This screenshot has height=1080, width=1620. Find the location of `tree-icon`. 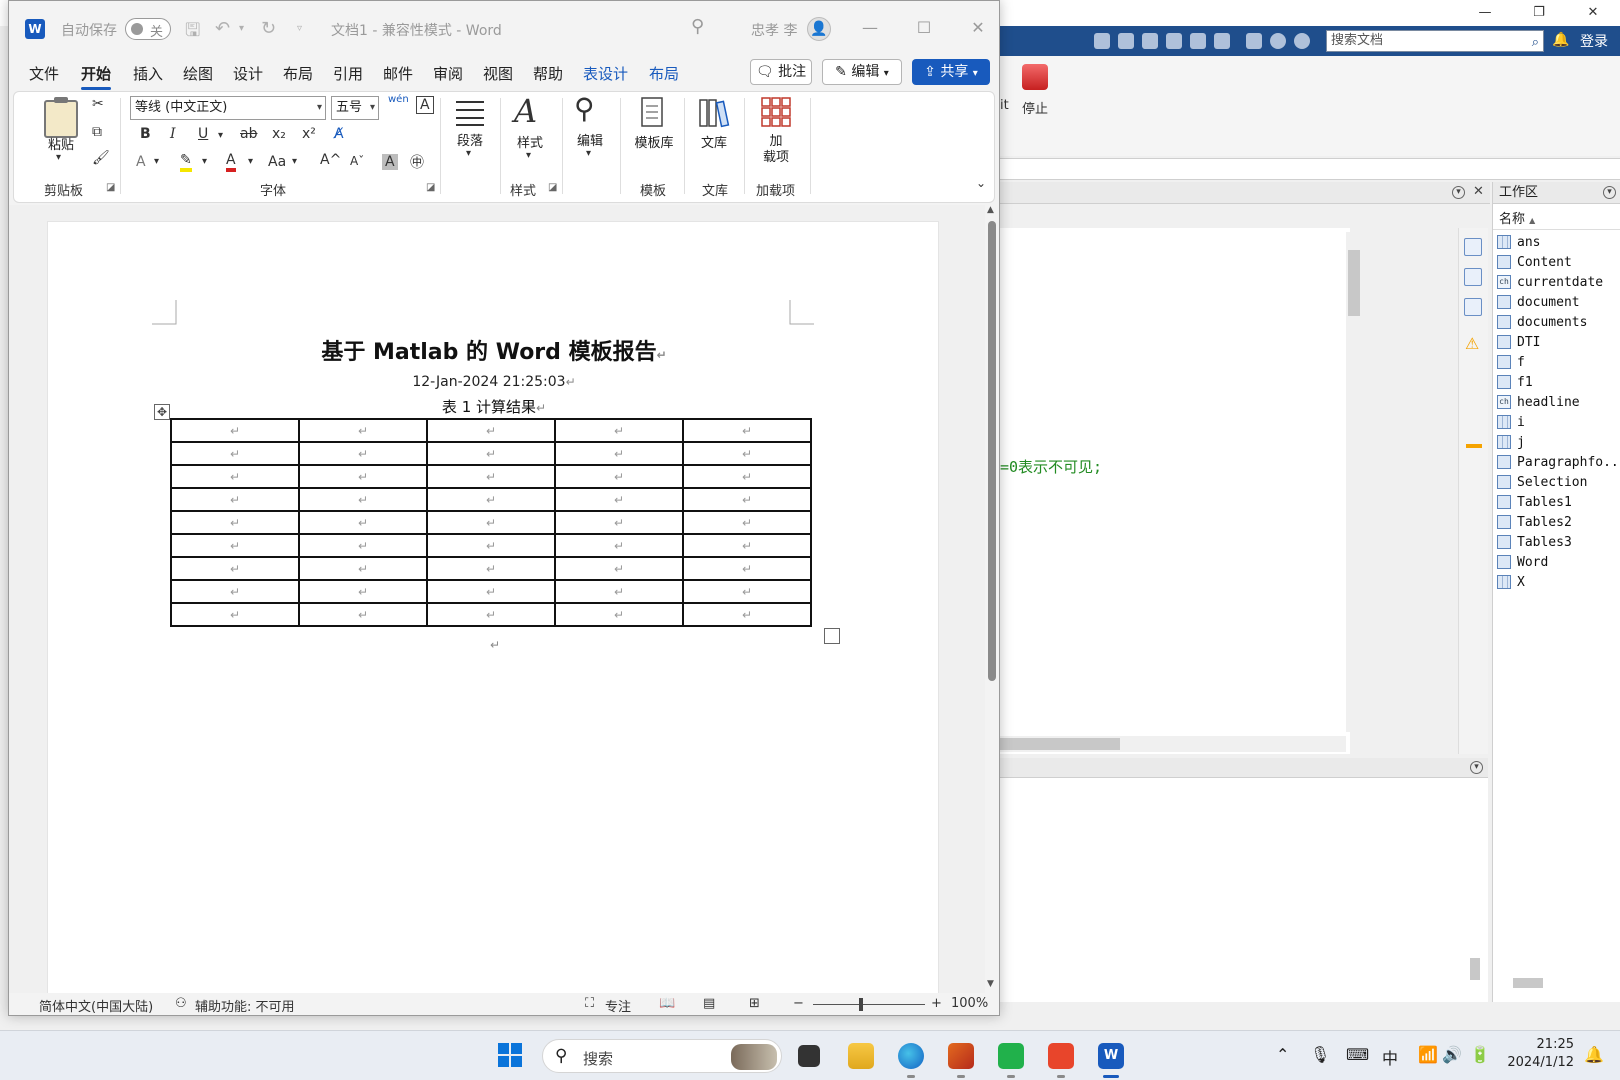

tree-icon is located at coordinates (1473, 307).